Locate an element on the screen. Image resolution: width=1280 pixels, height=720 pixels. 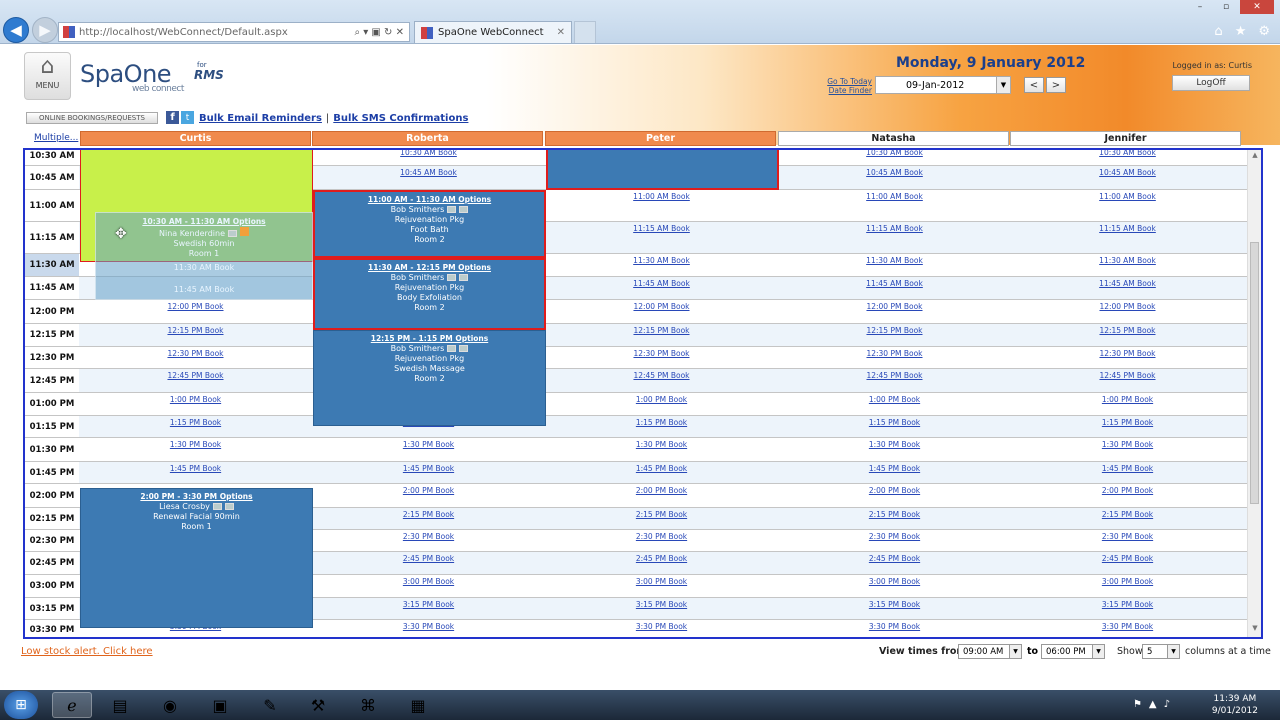
booking-time-link: 11:30 AM - 12:15 PM Options is located at coordinates (429, 268).